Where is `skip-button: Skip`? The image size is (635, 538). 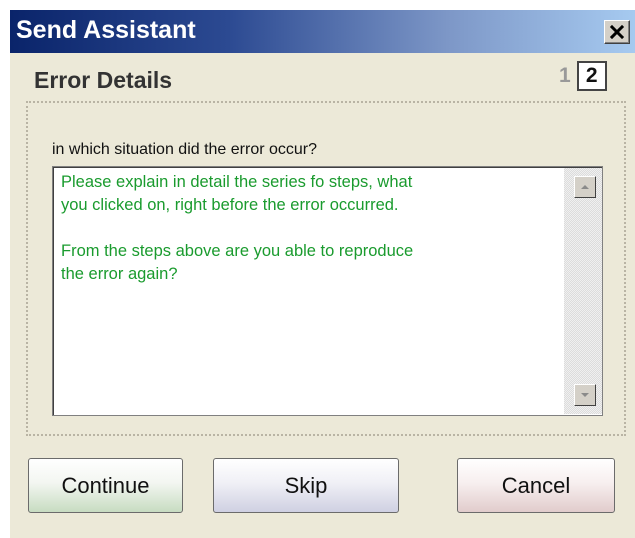 skip-button: Skip is located at coordinates (306, 485).